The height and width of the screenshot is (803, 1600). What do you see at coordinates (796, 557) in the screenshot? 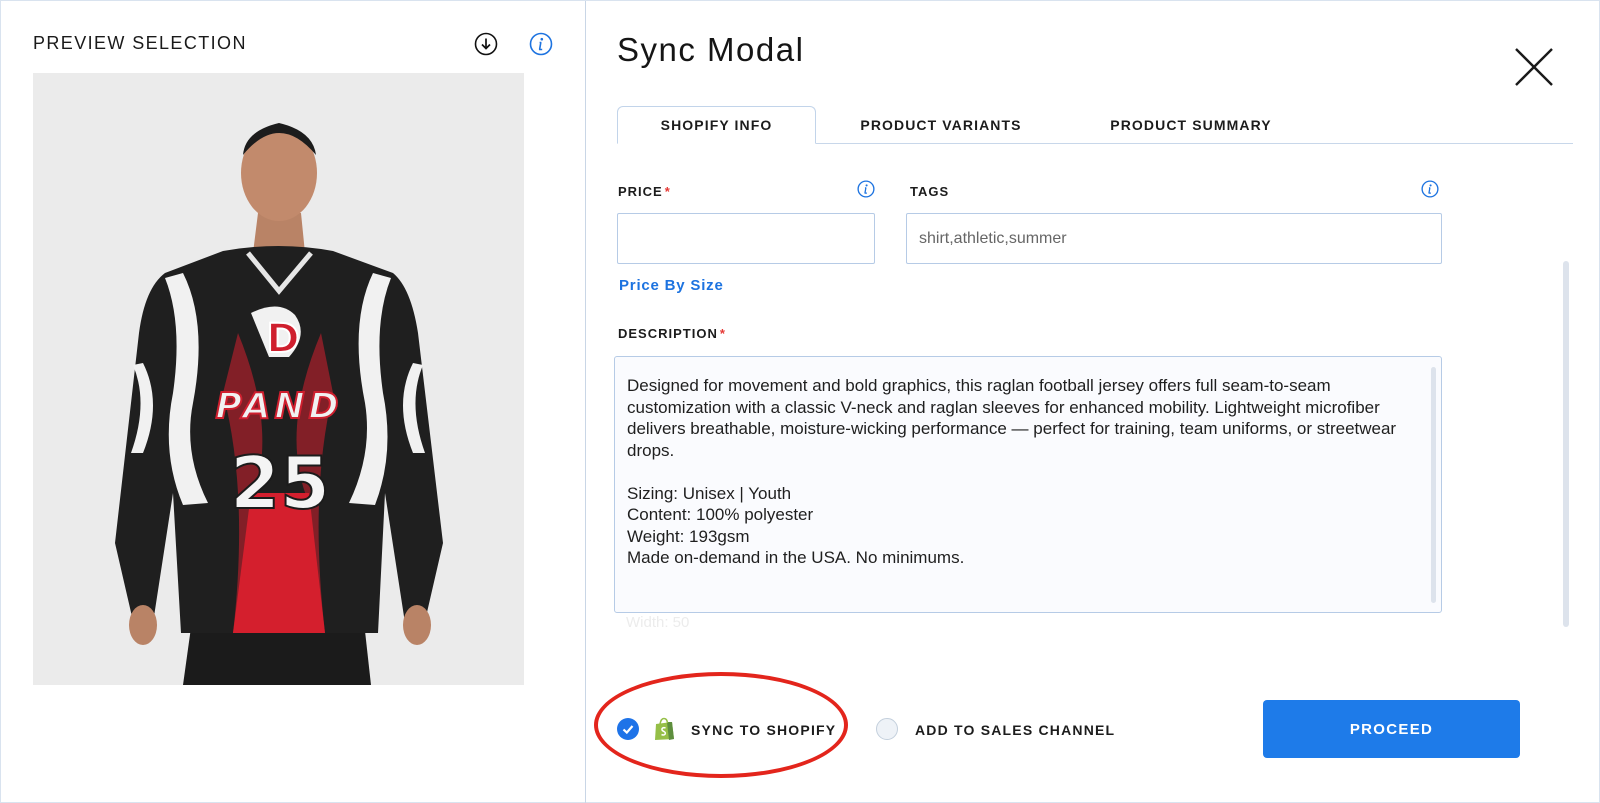
I see `description-line: Made on-demand in the USA. No minimums.` at bounding box center [796, 557].